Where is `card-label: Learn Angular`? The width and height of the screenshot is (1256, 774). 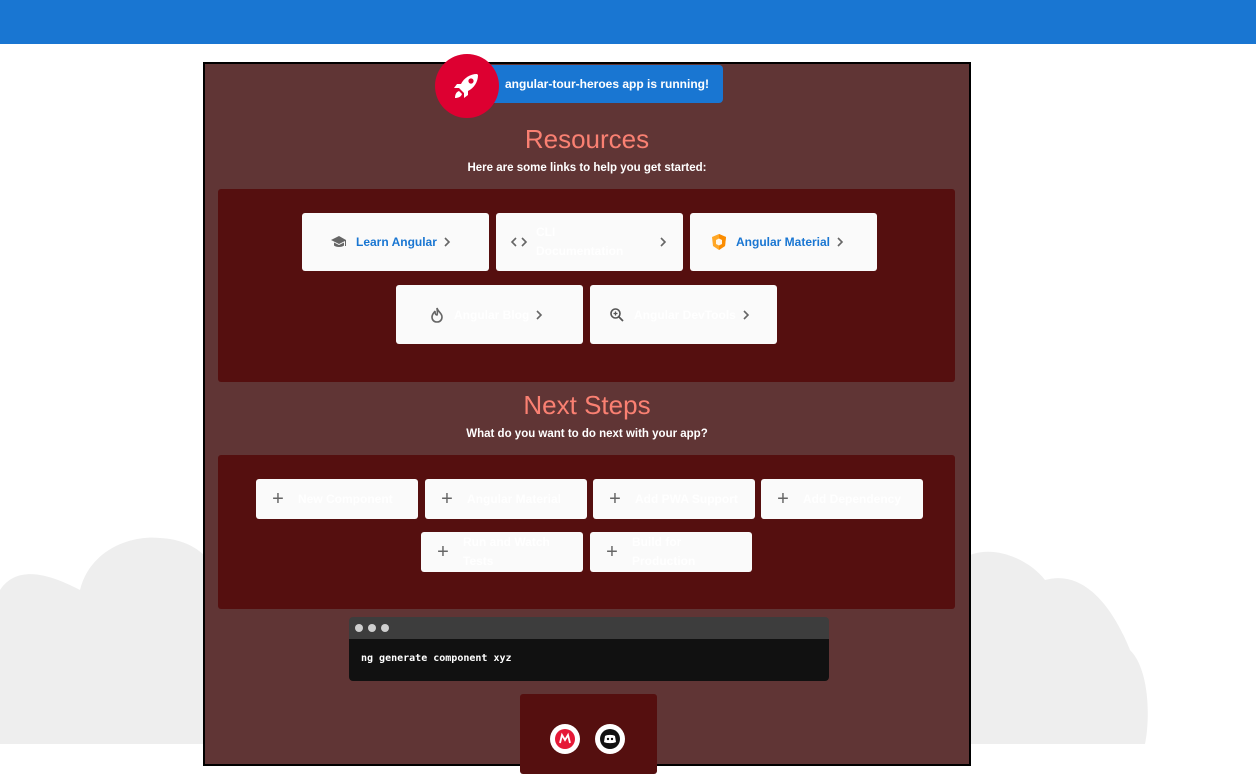
card-label: Learn Angular is located at coordinates (396, 242).